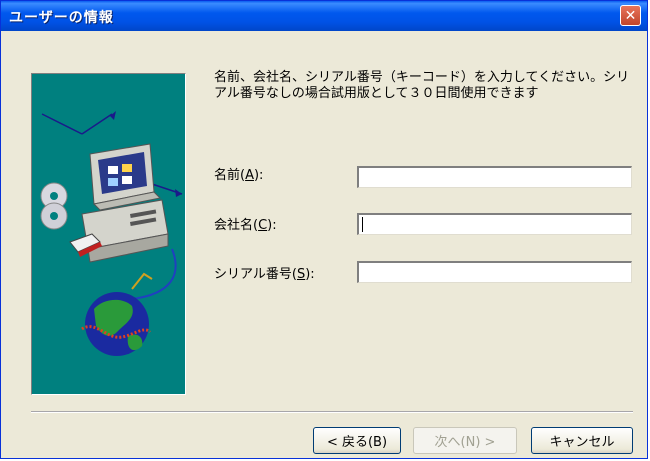 This screenshot has height=461, width=650. Describe the element at coordinates (117, 314) in the screenshot. I see `globe-icon` at that location.